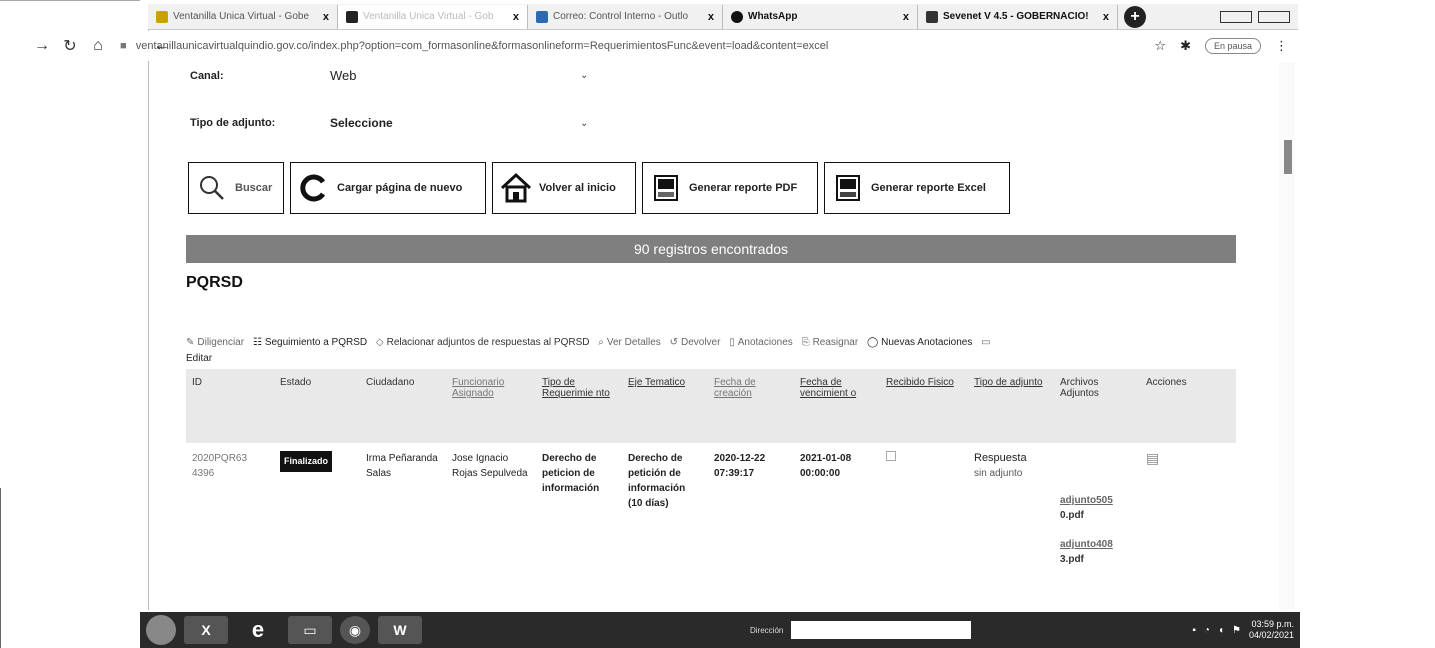 This screenshot has width=1435, height=648. I want to click on attachment-link: adjunto505, so click(1097, 500).